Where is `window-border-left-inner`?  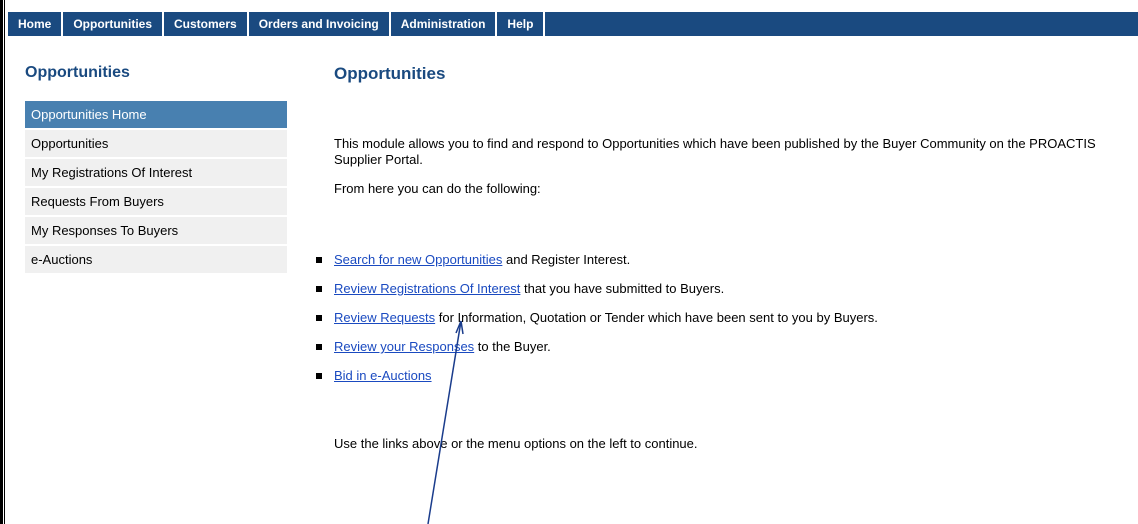
window-border-left-inner is located at coordinates (4, 262).